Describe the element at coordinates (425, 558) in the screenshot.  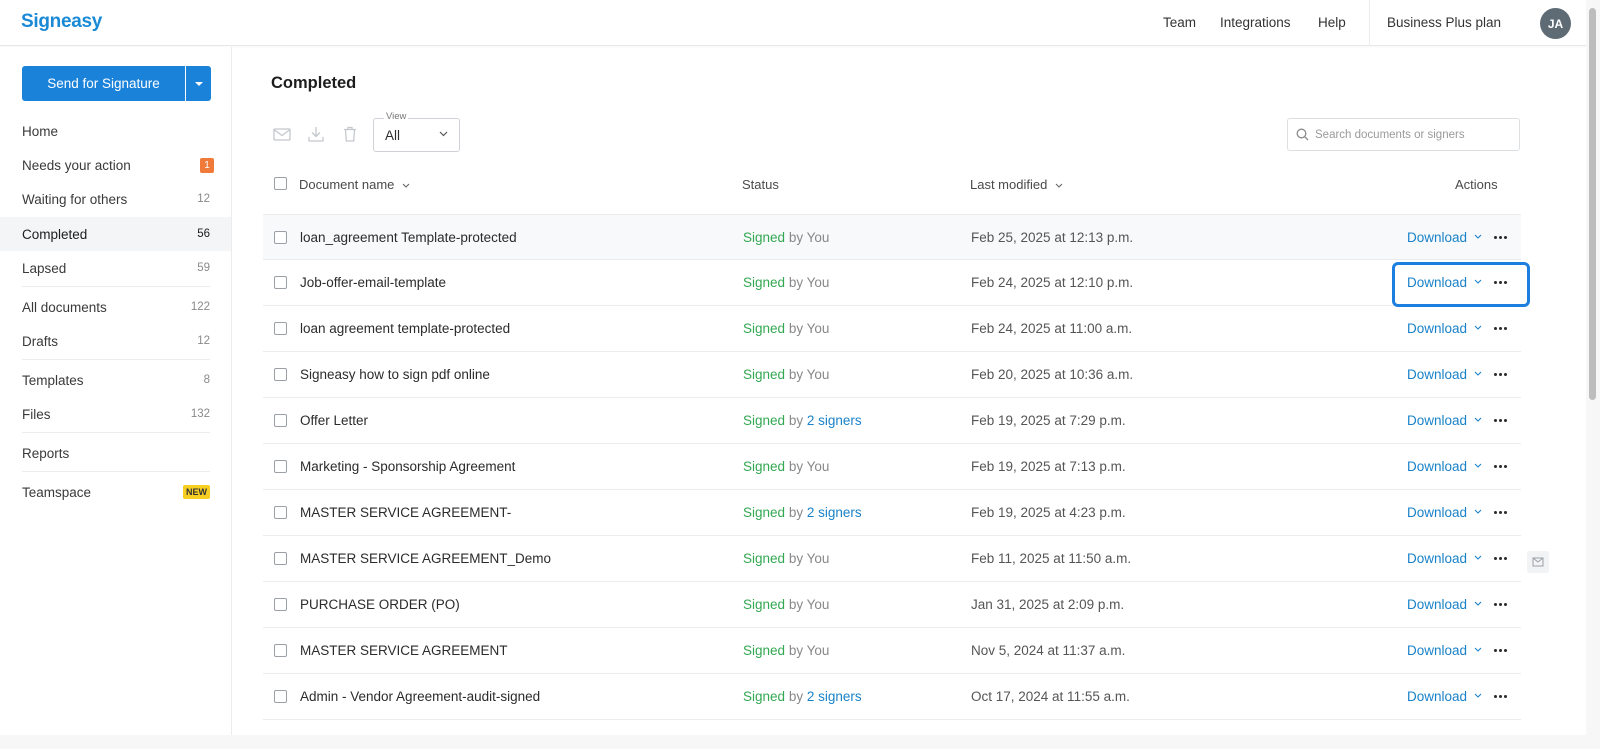
I see `document-name: MASTER SERVICE AGREEMENT_Demo` at that location.